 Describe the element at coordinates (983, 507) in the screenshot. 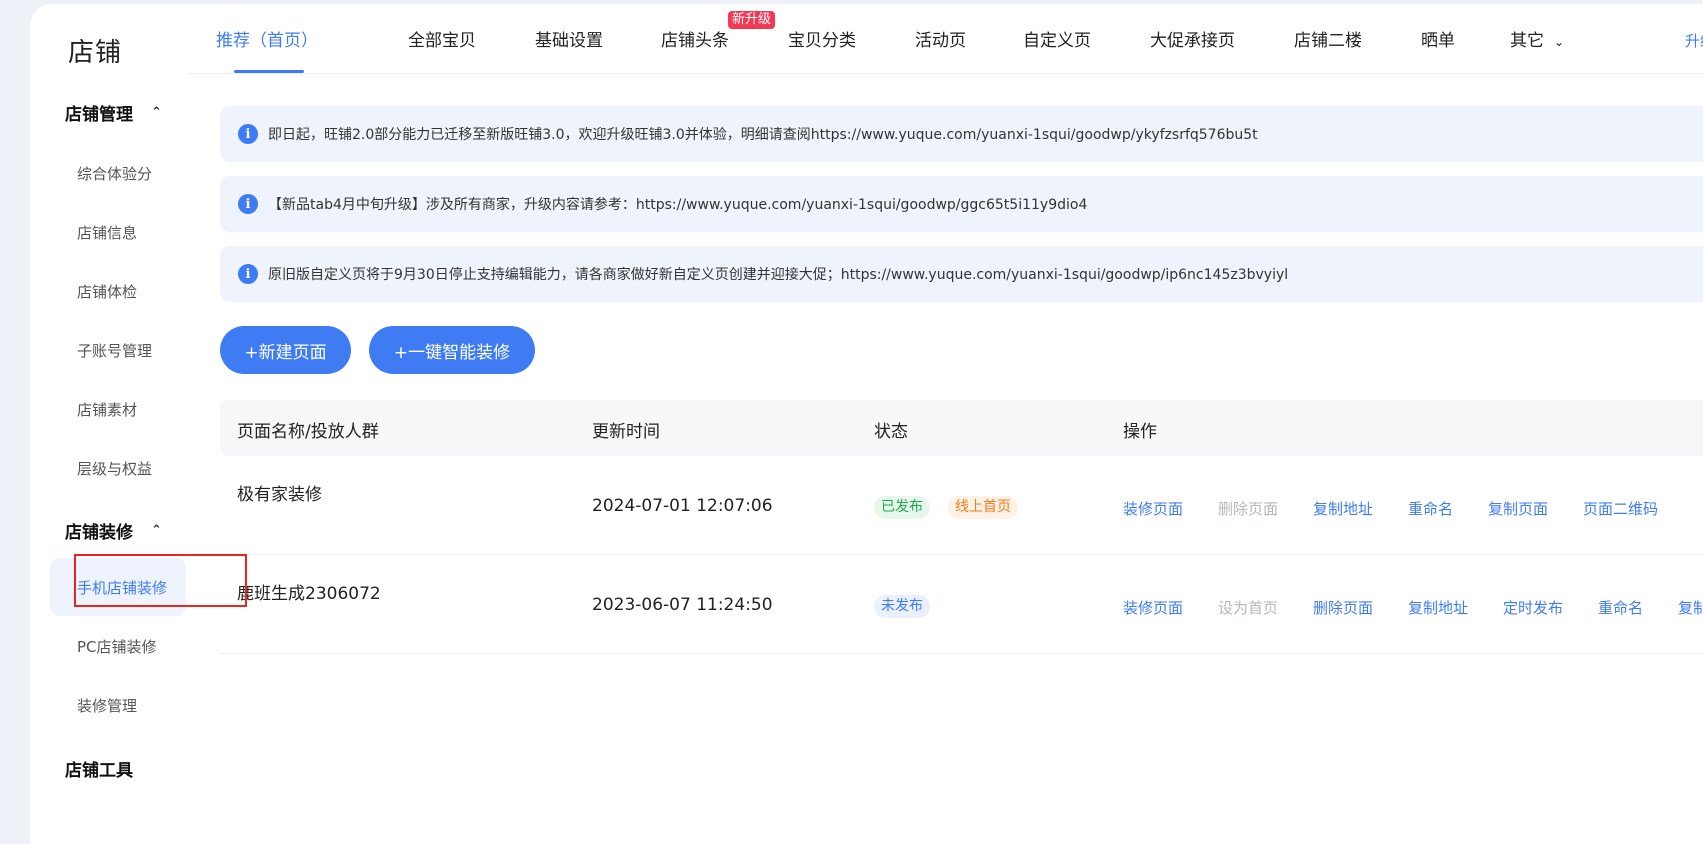

I see `homepage-badge: 线上首页` at that location.